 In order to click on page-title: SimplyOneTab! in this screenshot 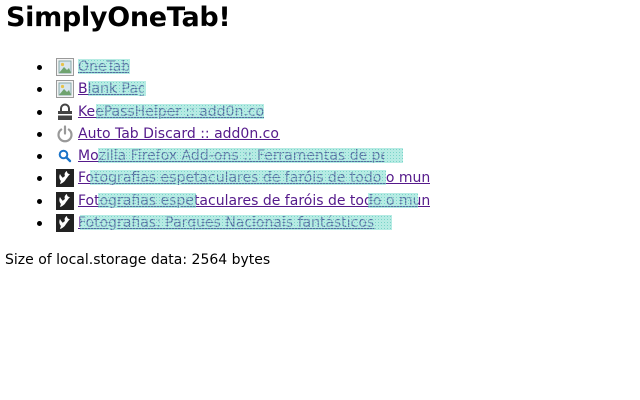, I will do `click(118, 17)`.